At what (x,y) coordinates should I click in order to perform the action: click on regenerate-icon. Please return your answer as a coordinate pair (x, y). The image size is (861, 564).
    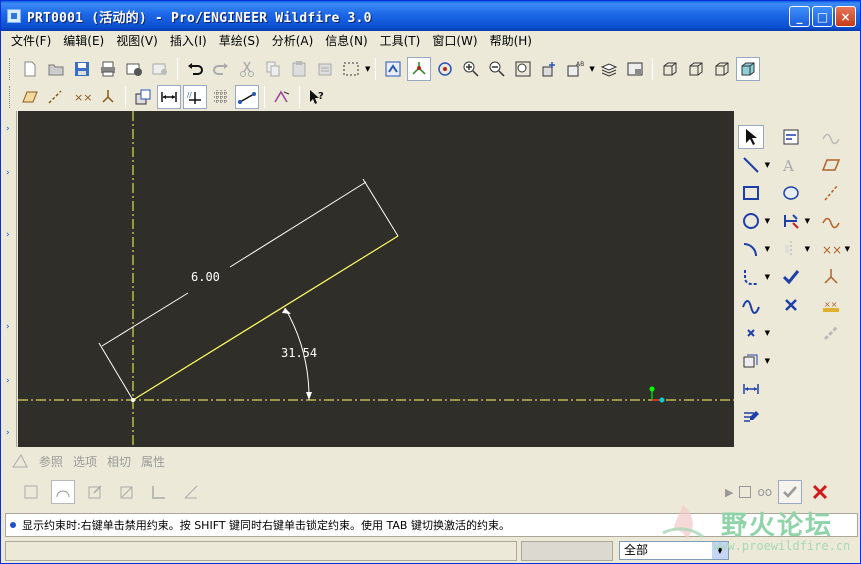
    Looking at the image, I should click on (393, 69).